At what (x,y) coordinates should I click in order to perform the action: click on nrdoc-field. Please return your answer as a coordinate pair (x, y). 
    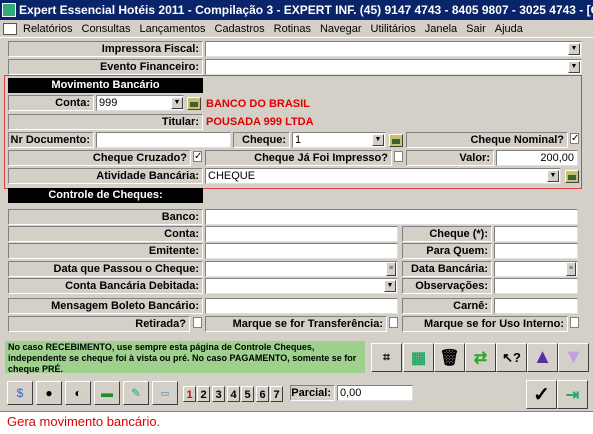
    Looking at the image, I should click on (163, 140).